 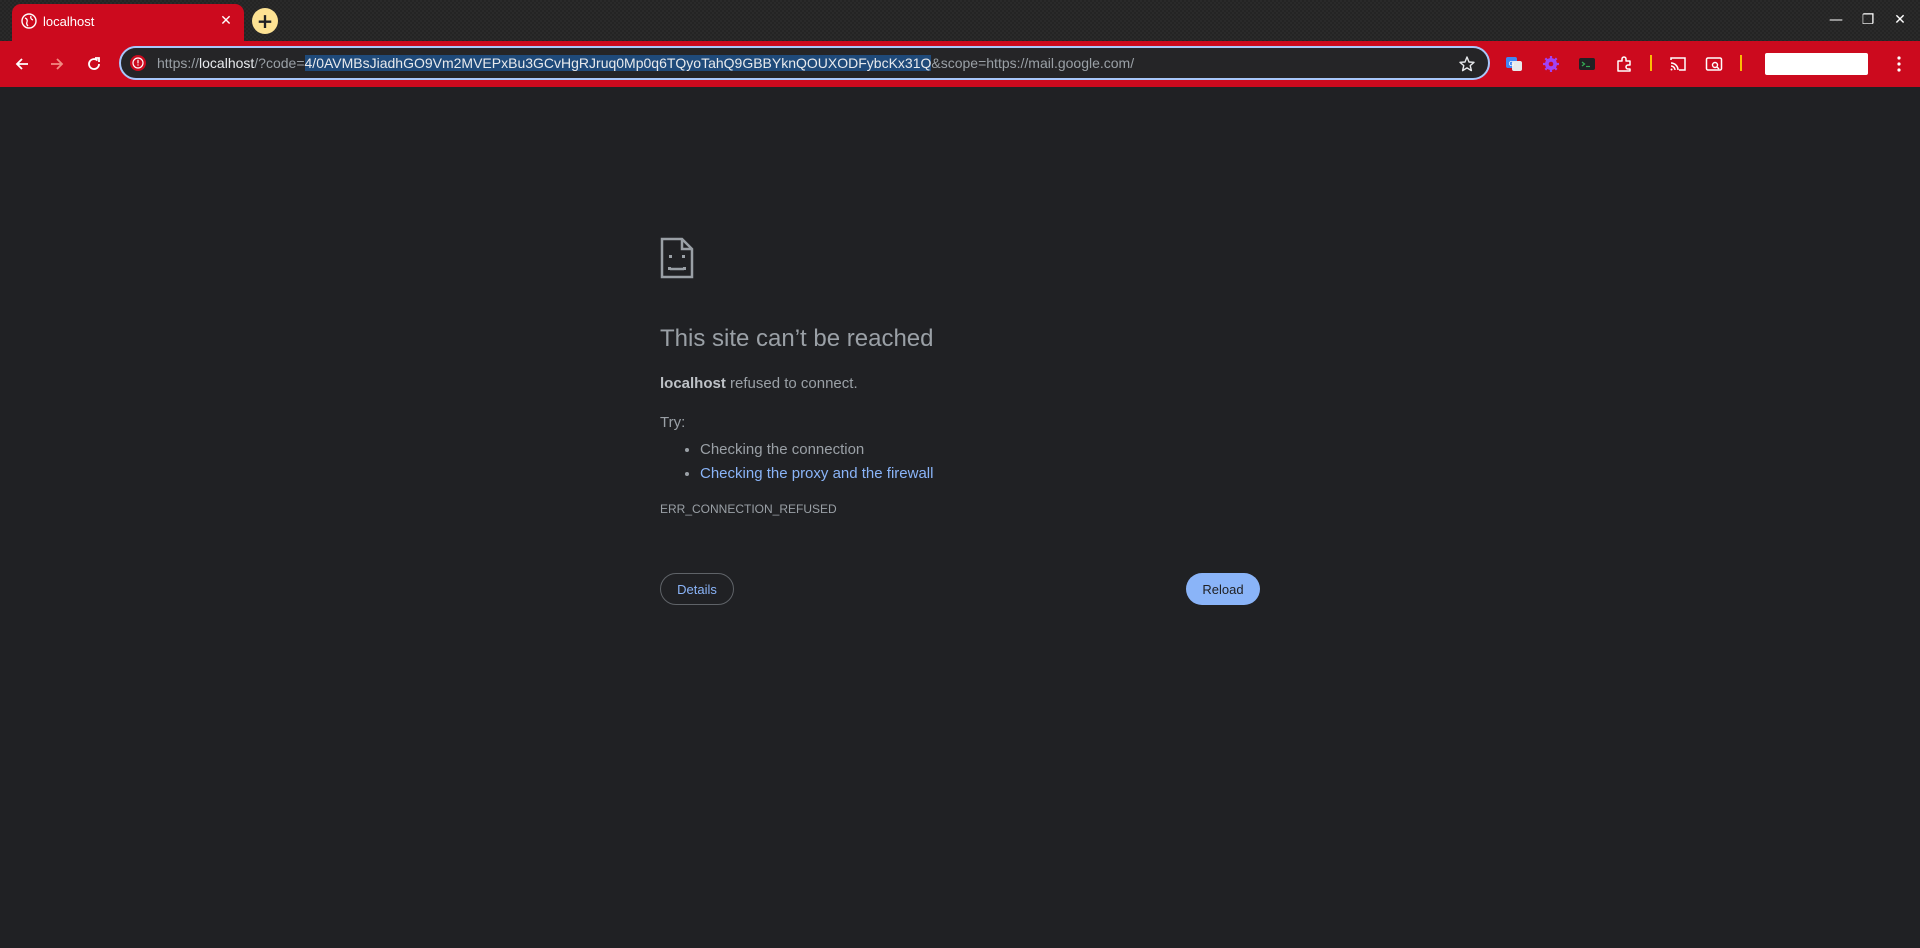 I want to click on translate-extension-icon: G, so click(x=1514, y=64).